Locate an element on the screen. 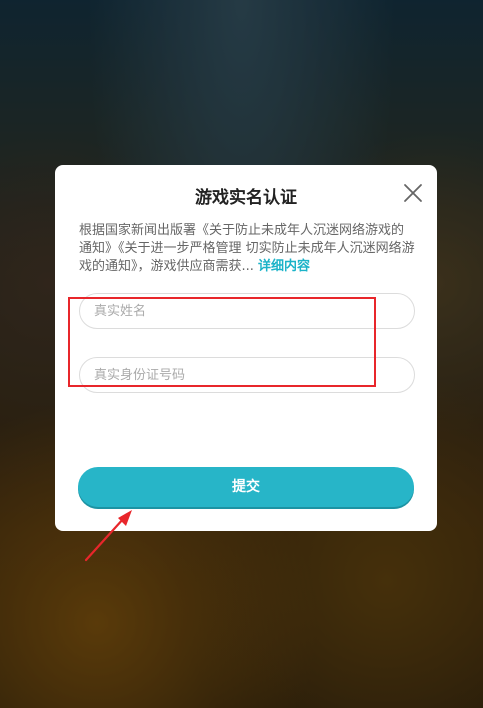 This screenshot has height=708, width=483. dialog-title: 游戏实名认证 is located at coordinates (246, 198).